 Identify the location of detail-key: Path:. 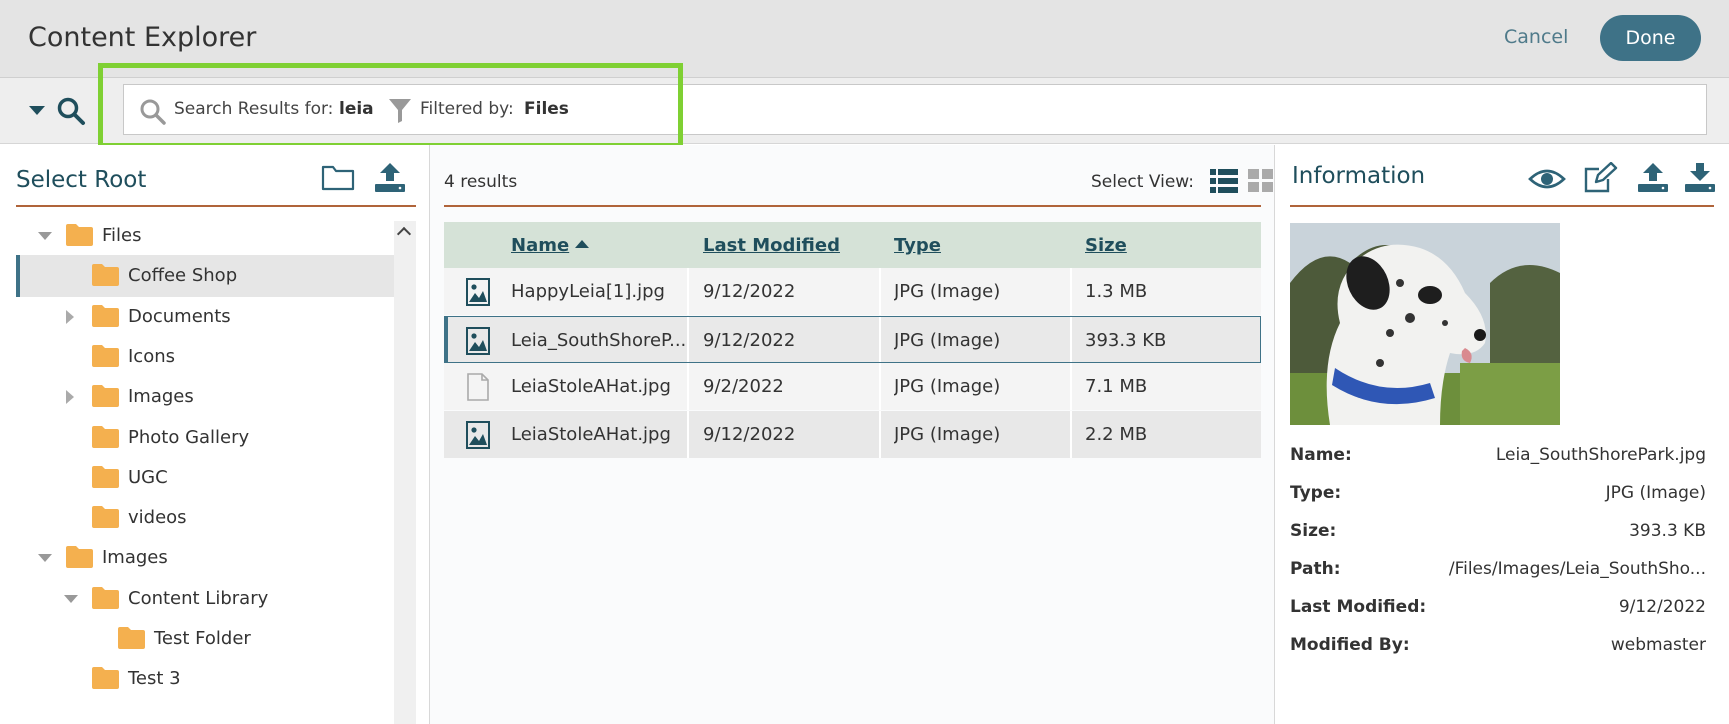
(1315, 569).